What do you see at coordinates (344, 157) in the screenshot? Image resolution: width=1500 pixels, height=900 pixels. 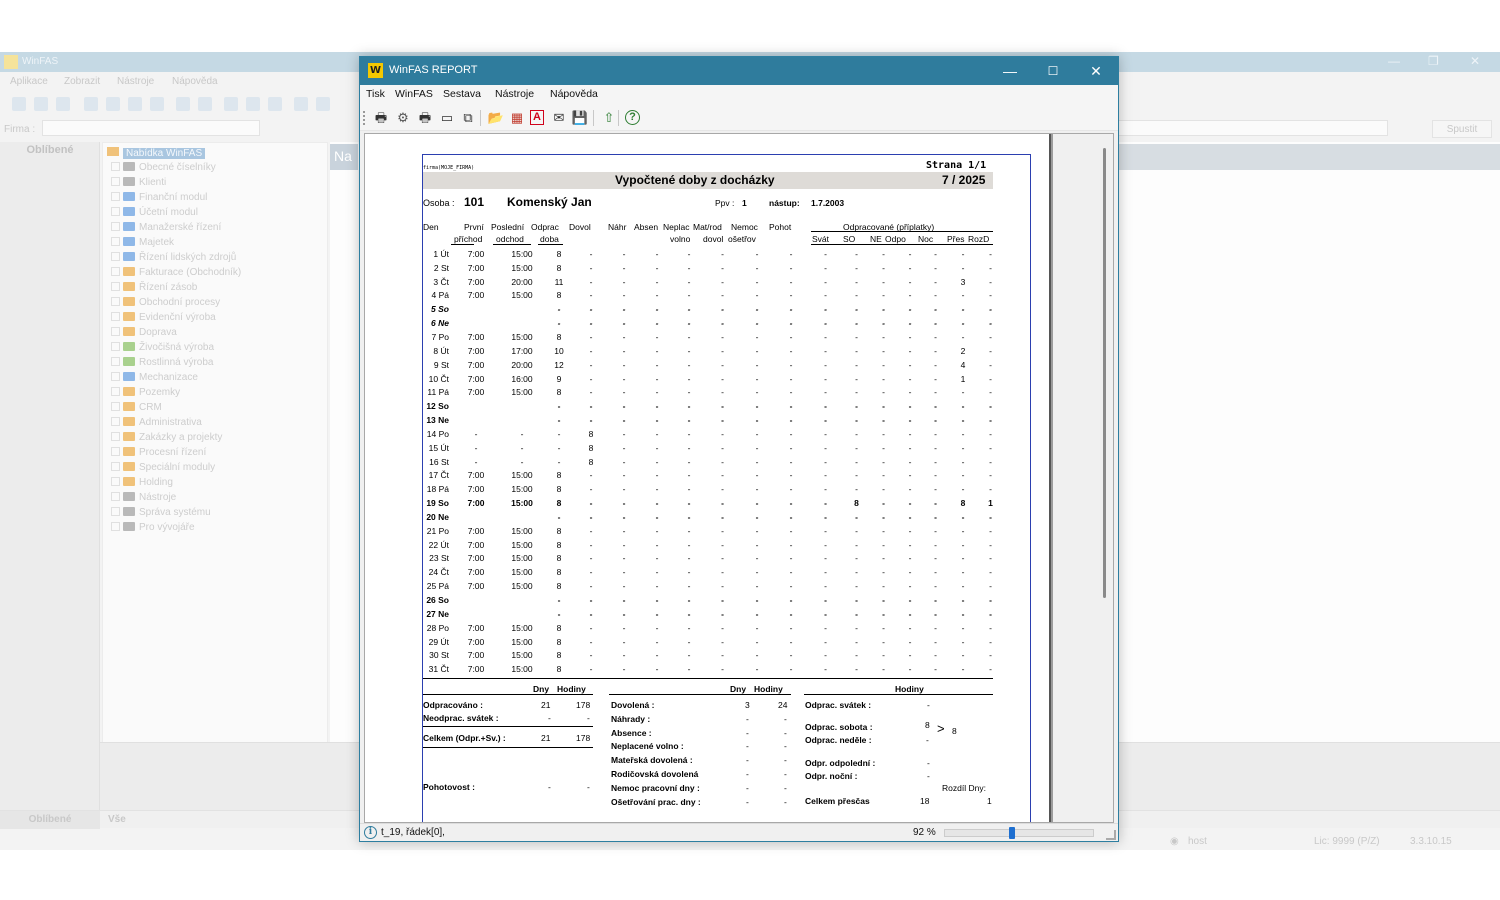 I see `bg-content-tab: Na` at bounding box center [344, 157].